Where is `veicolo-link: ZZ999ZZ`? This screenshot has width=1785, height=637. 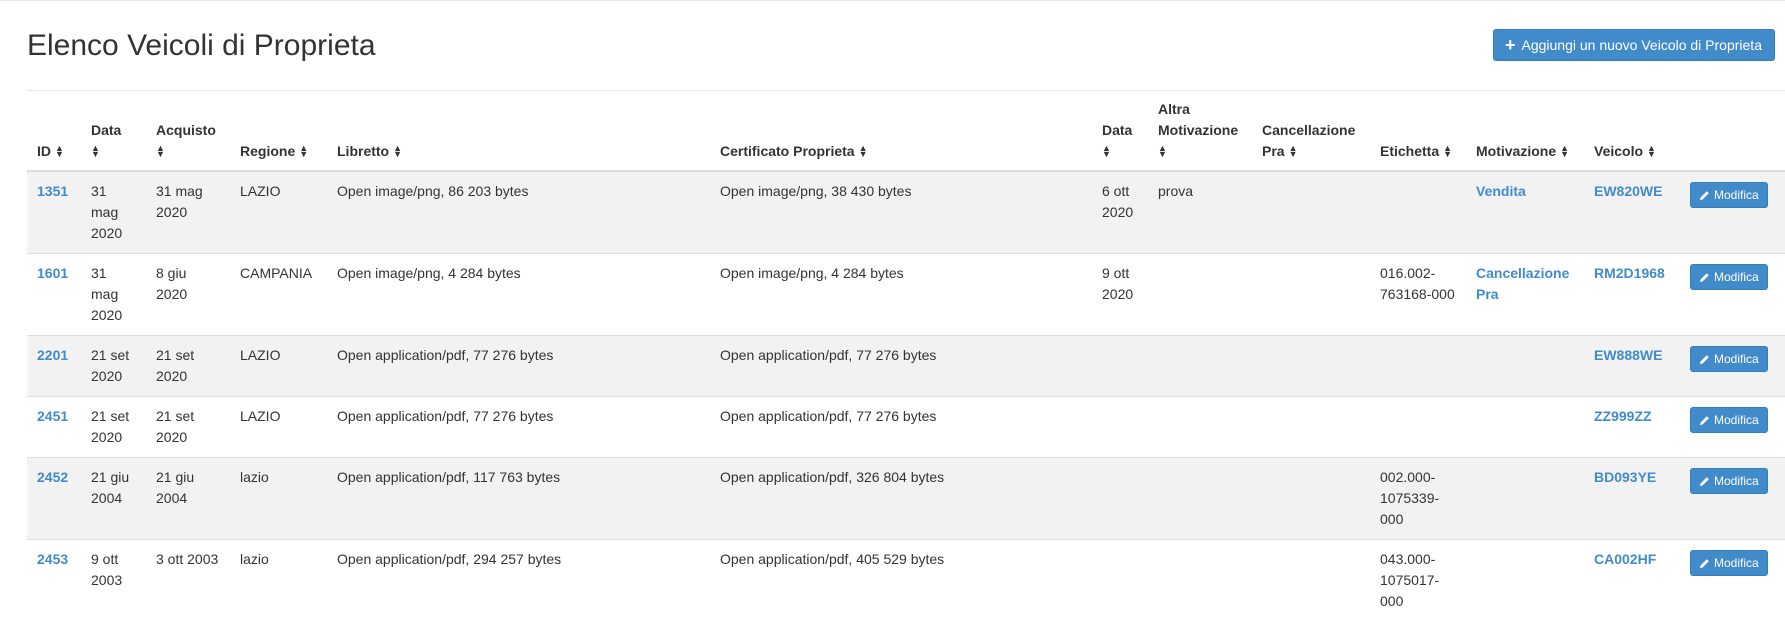
veicolo-link: ZZ999ZZ is located at coordinates (1623, 416).